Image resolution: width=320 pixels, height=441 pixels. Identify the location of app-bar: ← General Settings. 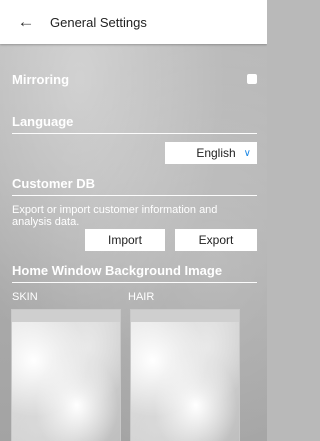
(133, 22).